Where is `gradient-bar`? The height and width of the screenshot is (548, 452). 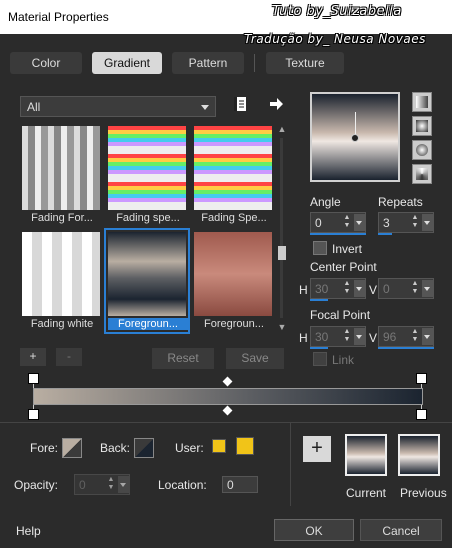
gradient-bar is located at coordinates (228, 396).